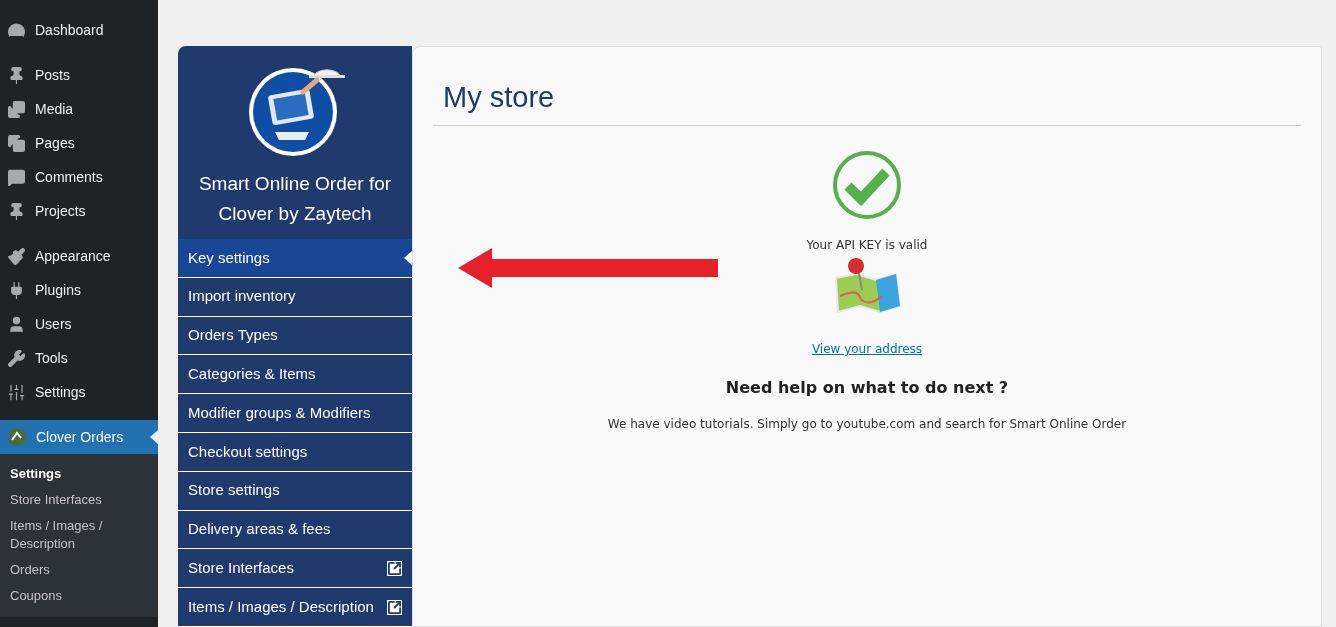 The image size is (1336, 627). What do you see at coordinates (295, 199) in the screenshot?
I see `plugin-title: Smart Online Order for Clover by Zaytech` at bounding box center [295, 199].